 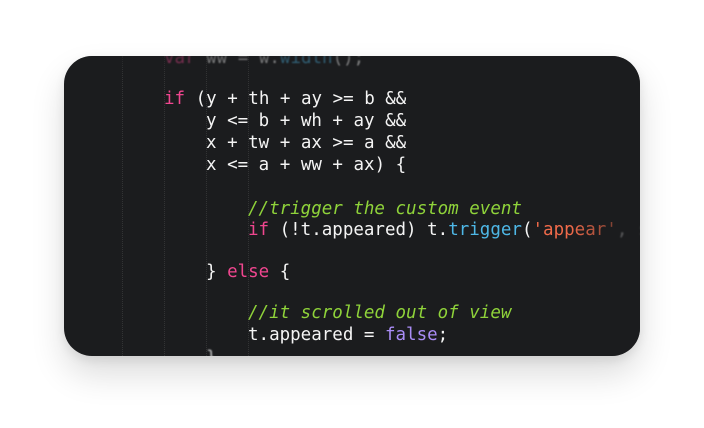 I want to click on code-line-4: x <= a + ww + ax) {, so click(x=306, y=165).